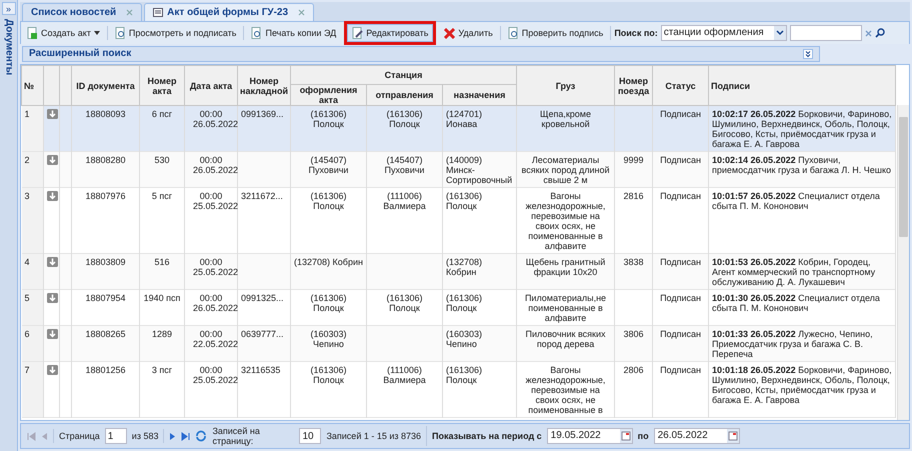 This screenshot has height=451, width=912. I want to click on last-page-icon, so click(185, 436).